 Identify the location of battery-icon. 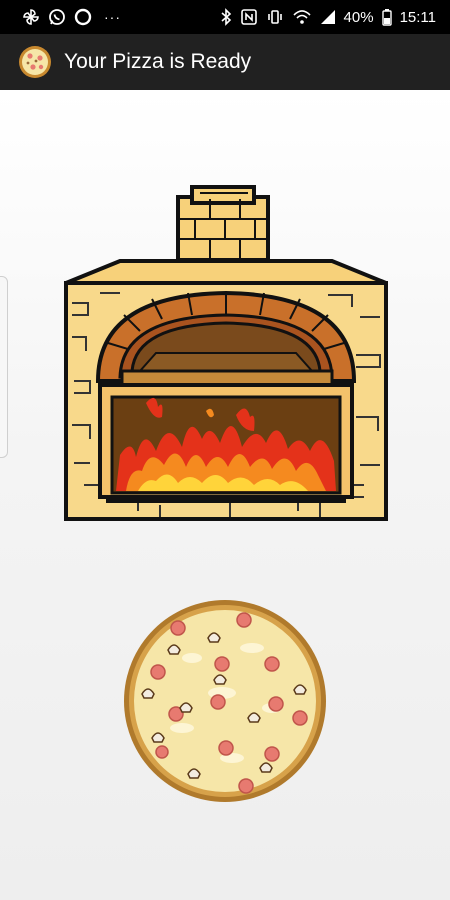
(386, 17).